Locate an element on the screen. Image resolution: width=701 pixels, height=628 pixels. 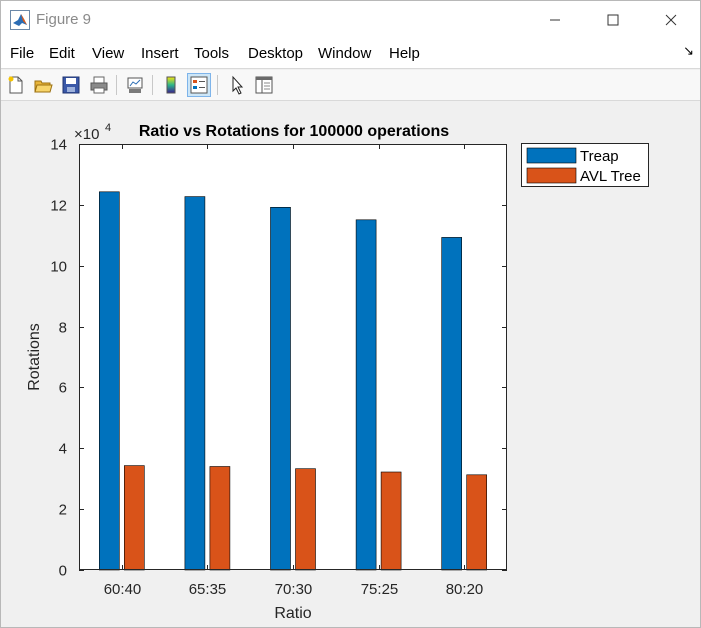
save-icon is located at coordinates (71, 85).